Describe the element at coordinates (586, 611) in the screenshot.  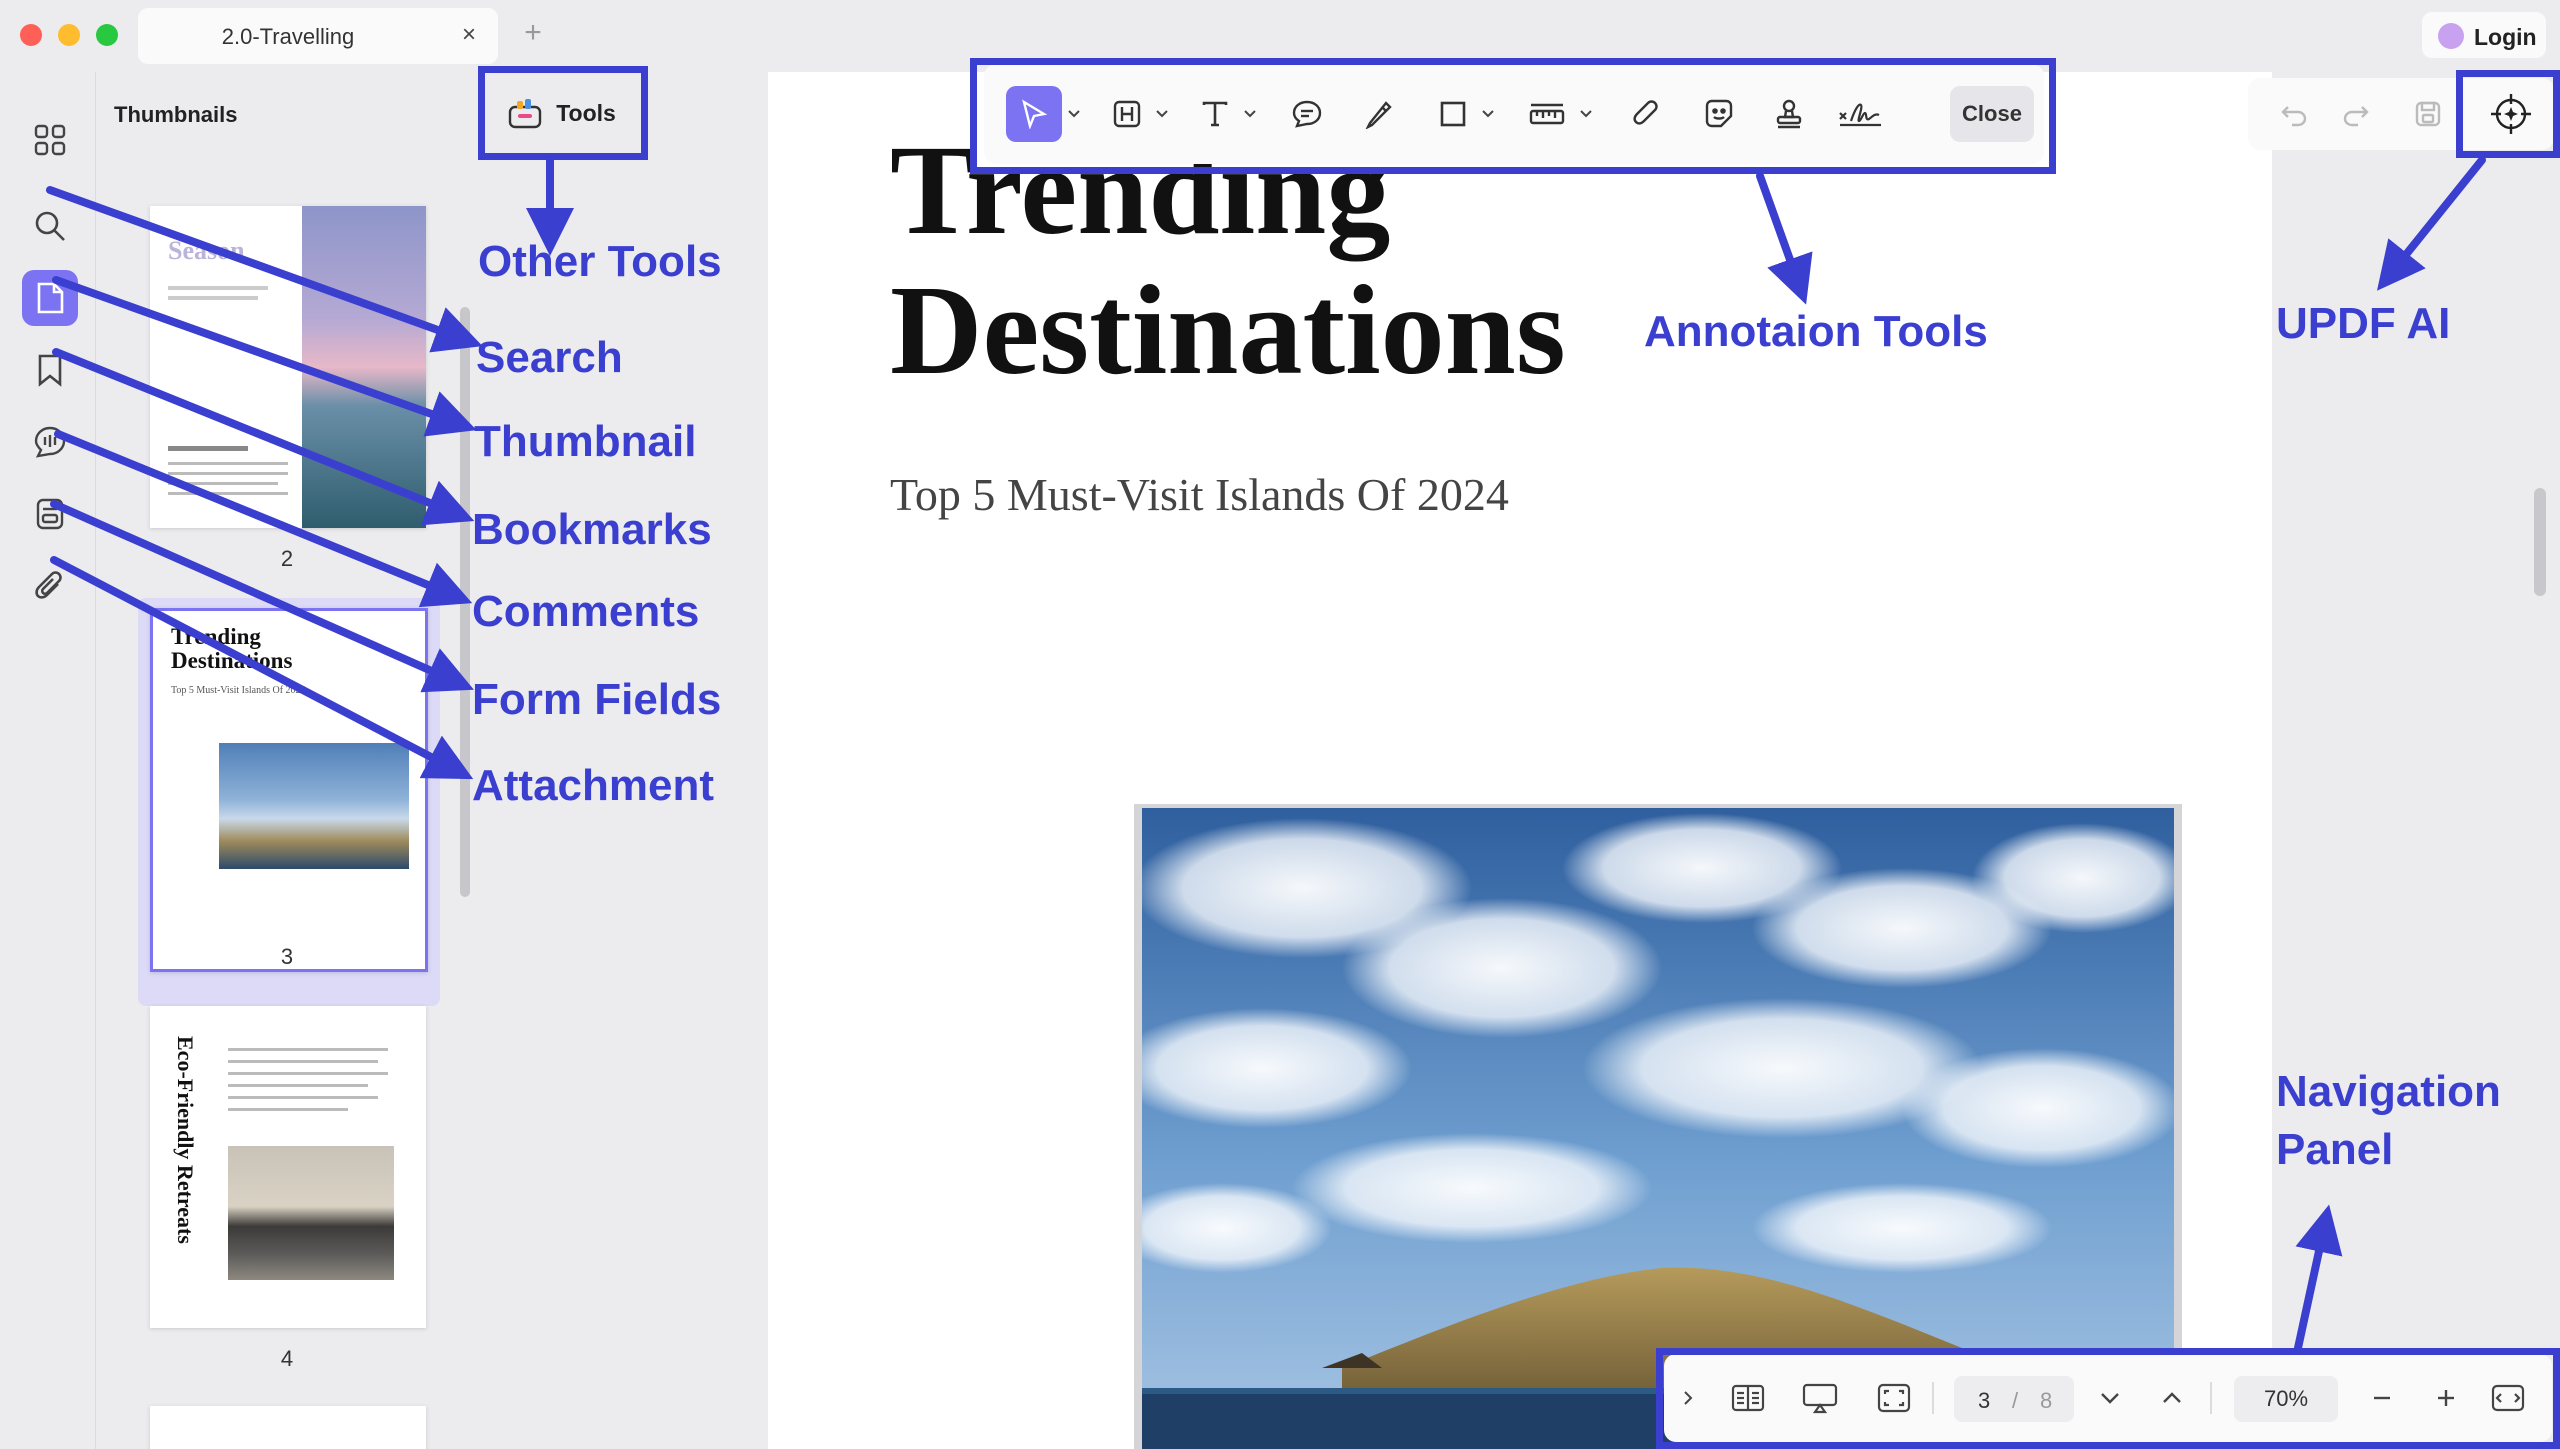
I see `comments-label: Comments` at that location.